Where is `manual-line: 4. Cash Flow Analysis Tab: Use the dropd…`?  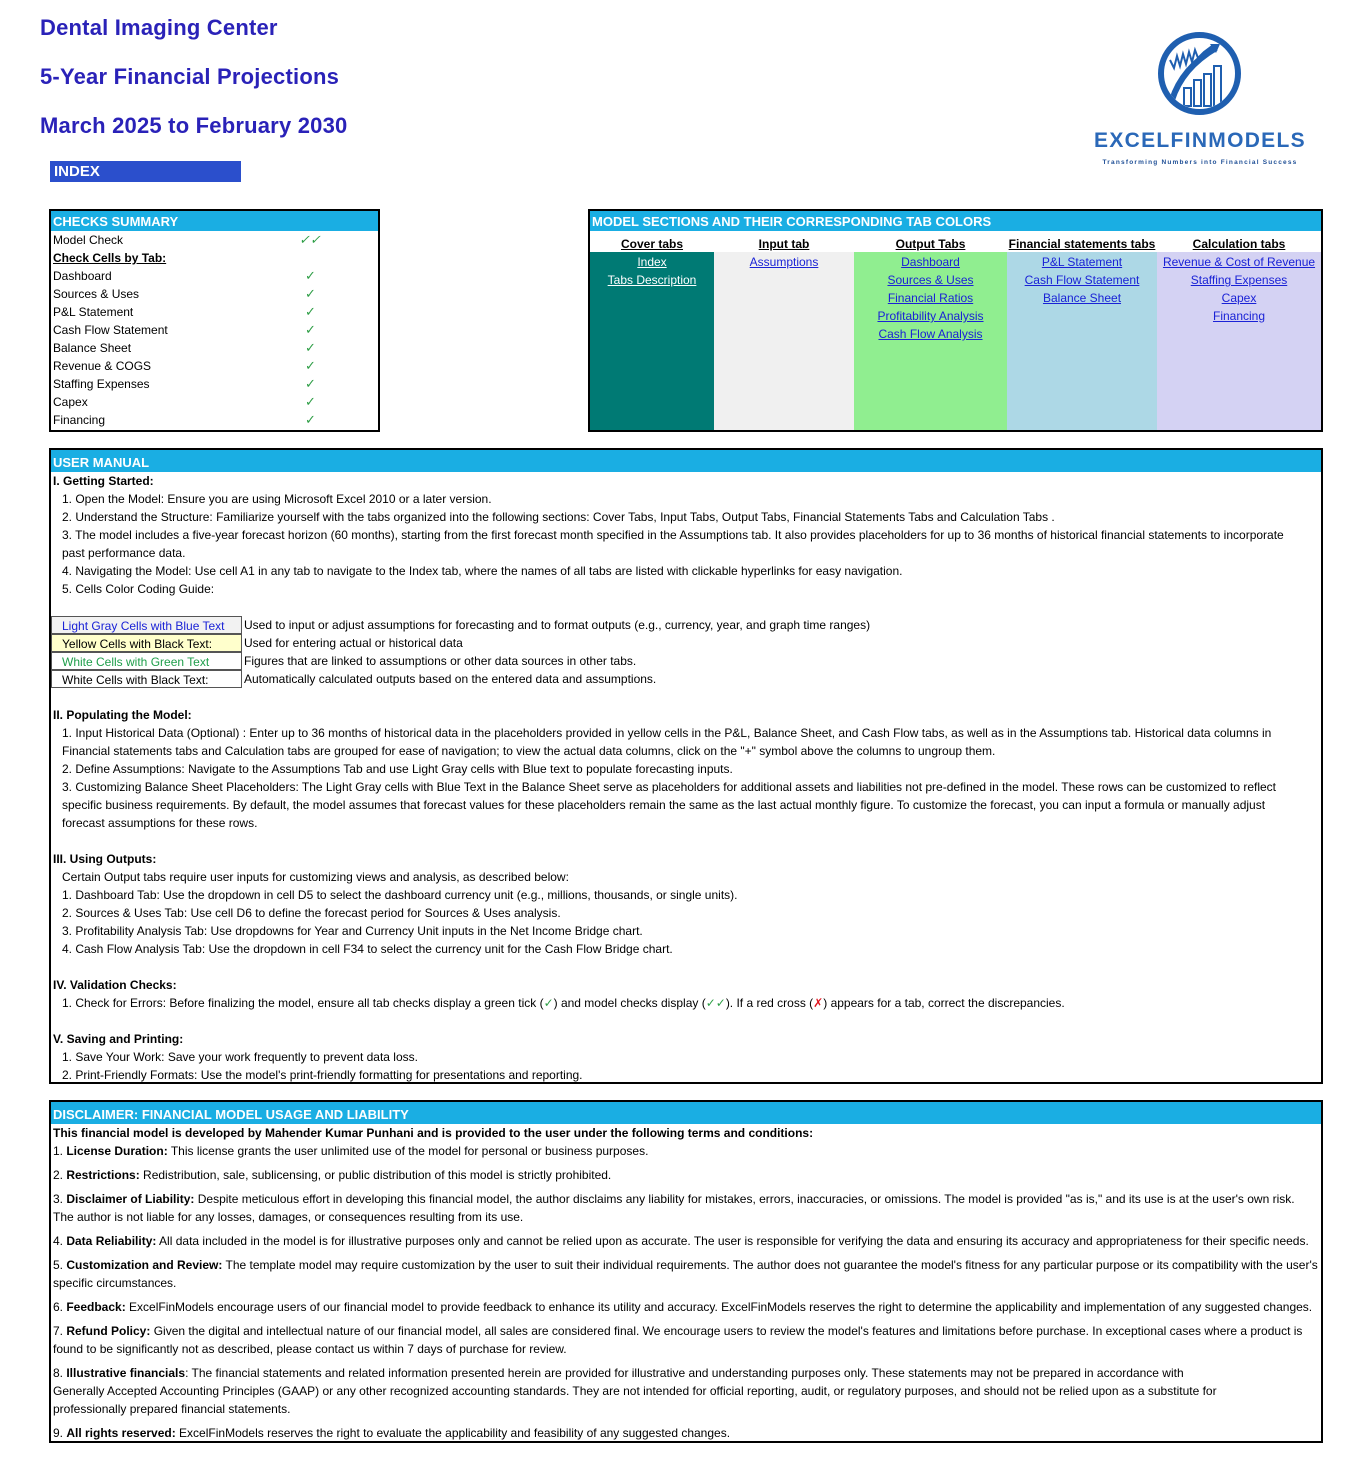 manual-line: 4. Cash Flow Analysis Tab: Use the dropd… is located at coordinates (367, 949).